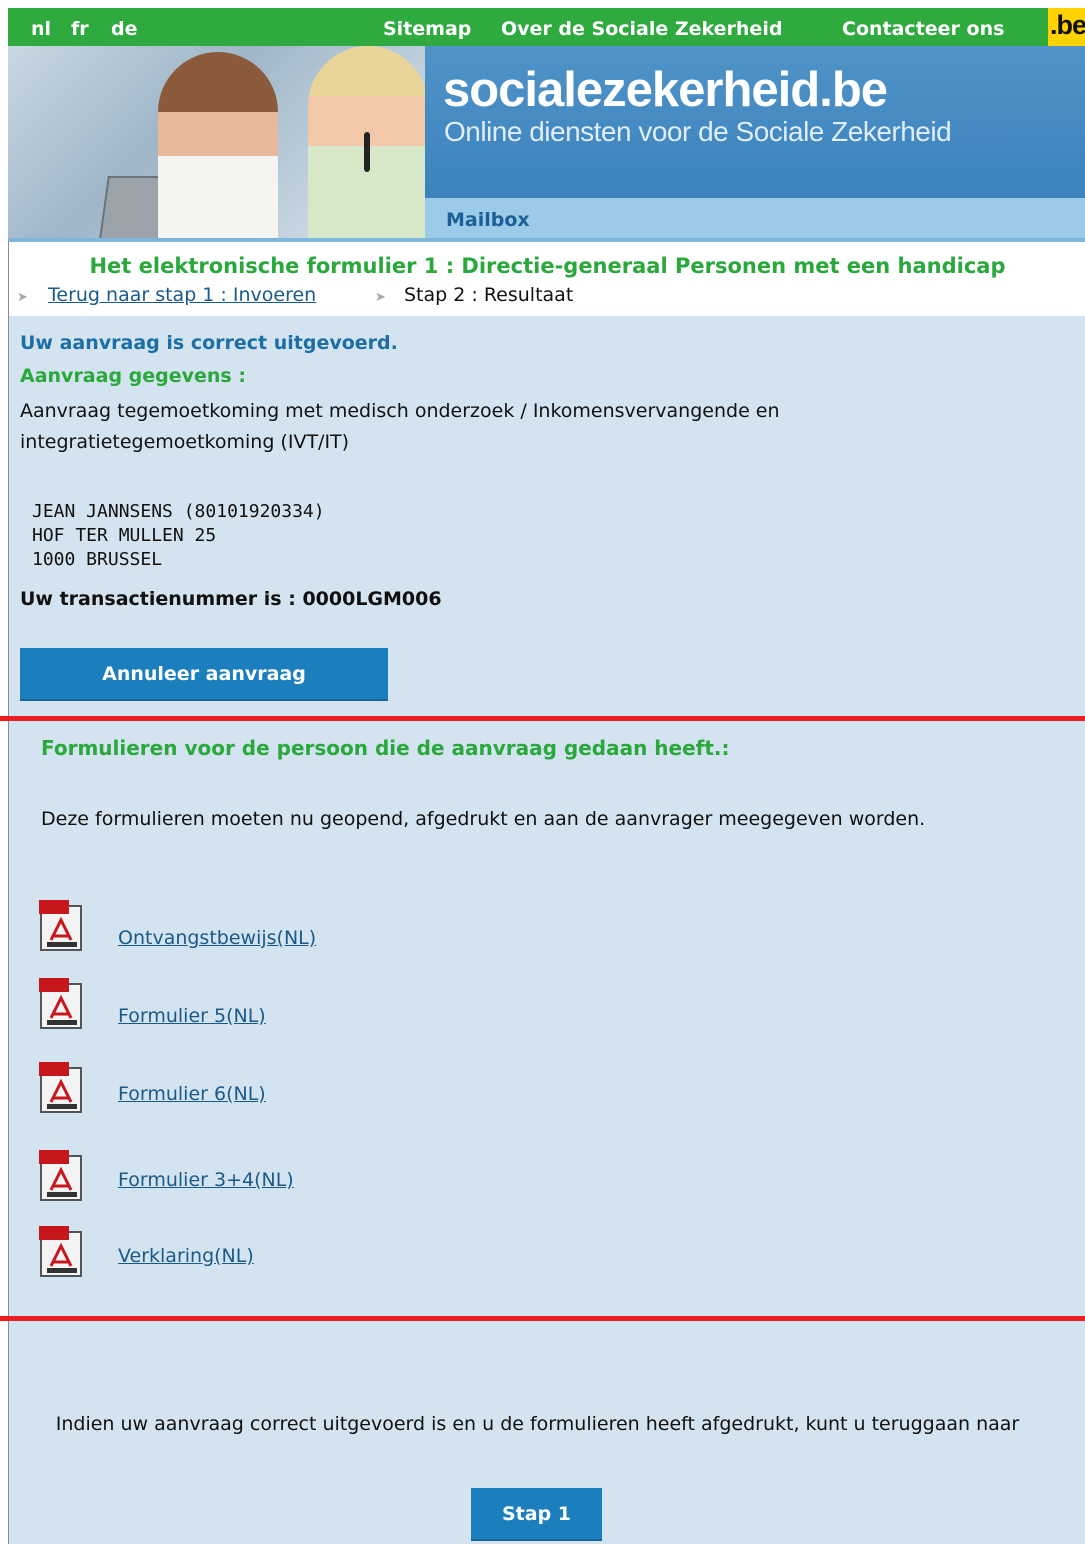 The width and height of the screenshot is (1085, 1544). I want to click on language-fr-link: fr, so click(80, 29).